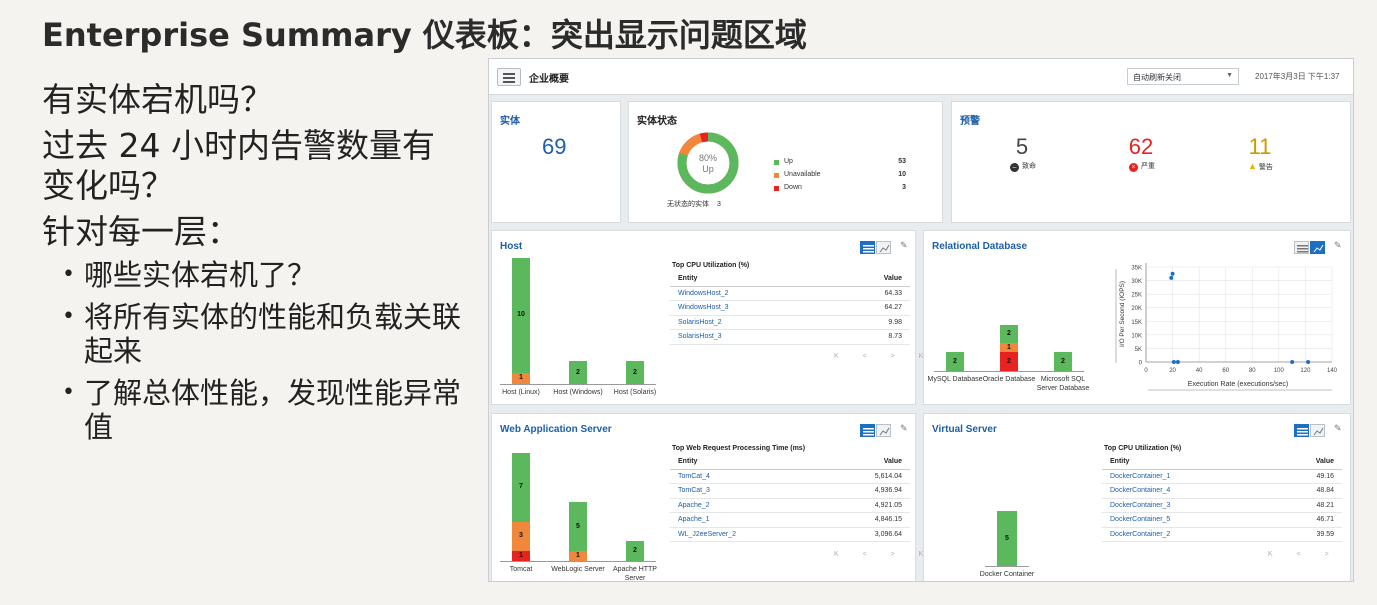 This screenshot has height=605, width=1377. Describe the element at coordinates (1325, 520) in the screenshot. I see `entity-value: 46.71` at that location.